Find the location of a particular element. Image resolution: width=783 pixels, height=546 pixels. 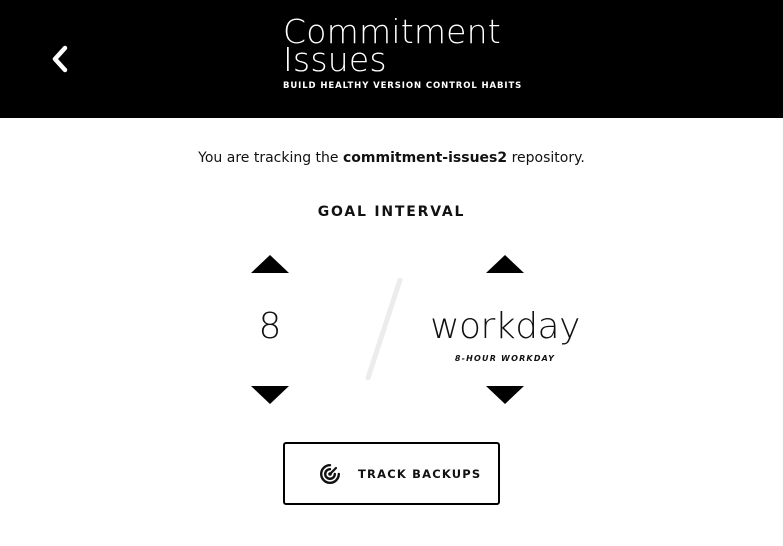

count-increase-arrow is located at coordinates (270, 264).